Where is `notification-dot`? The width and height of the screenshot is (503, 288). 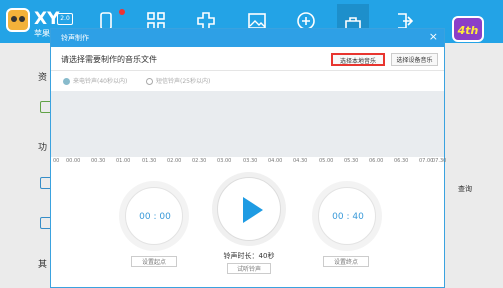
notification-dot is located at coordinates (122, 12).